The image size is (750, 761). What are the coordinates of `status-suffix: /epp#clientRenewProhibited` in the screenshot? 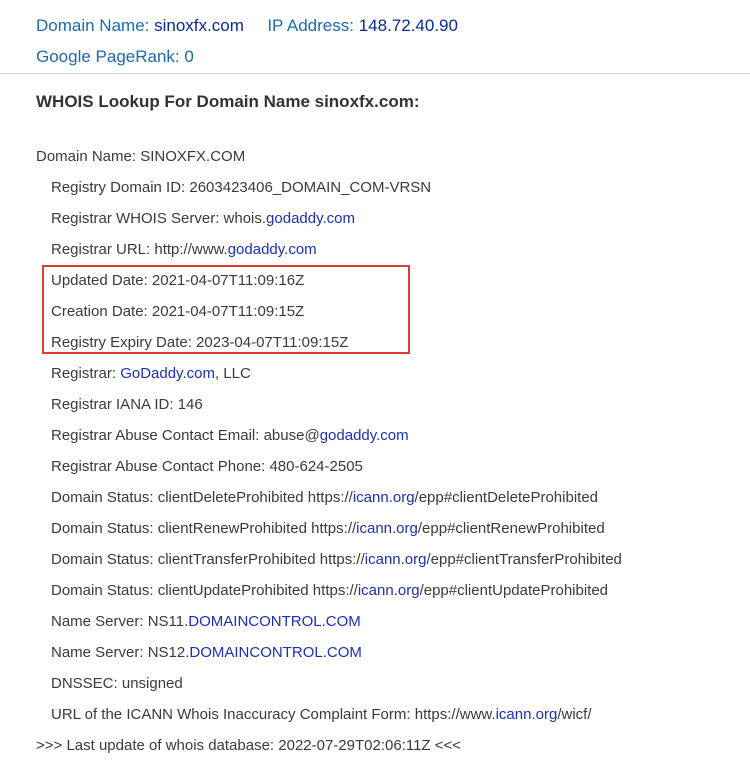 It's located at (511, 528).